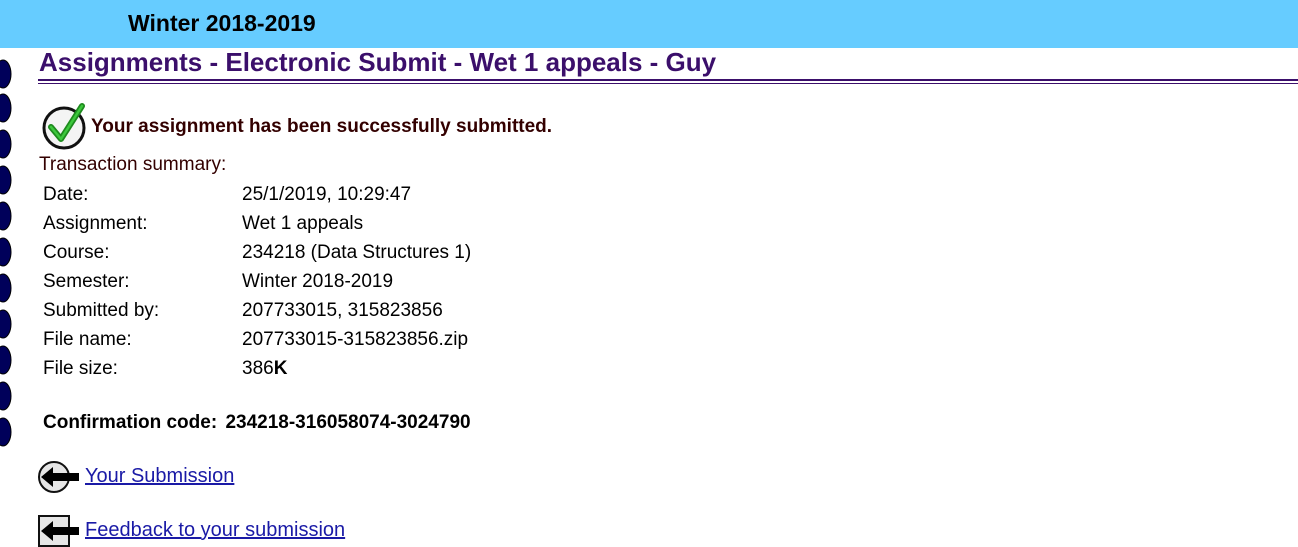 The image size is (1298, 547). What do you see at coordinates (101, 310) in the screenshot?
I see `summary-key: Submitted by:` at bounding box center [101, 310].